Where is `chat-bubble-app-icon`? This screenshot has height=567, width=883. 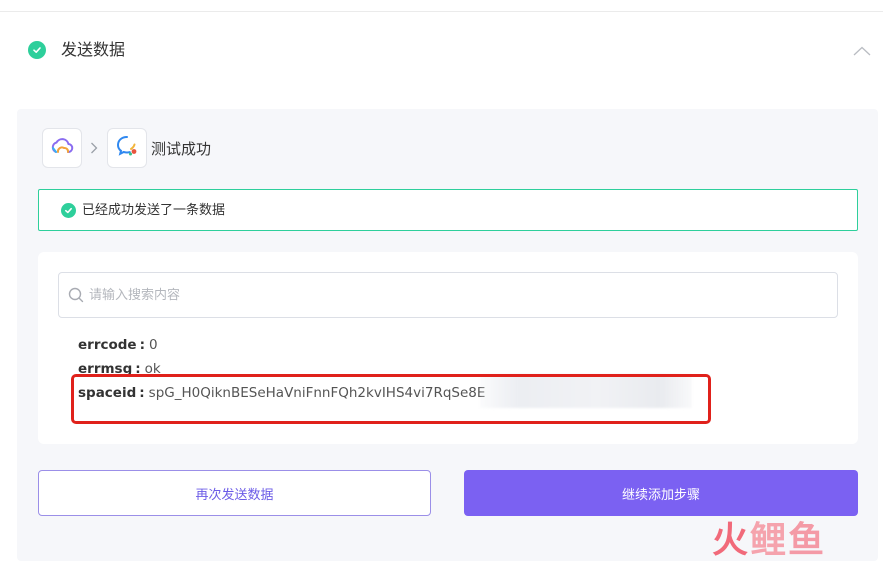 chat-bubble-app-icon is located at coordinates (127, 148).